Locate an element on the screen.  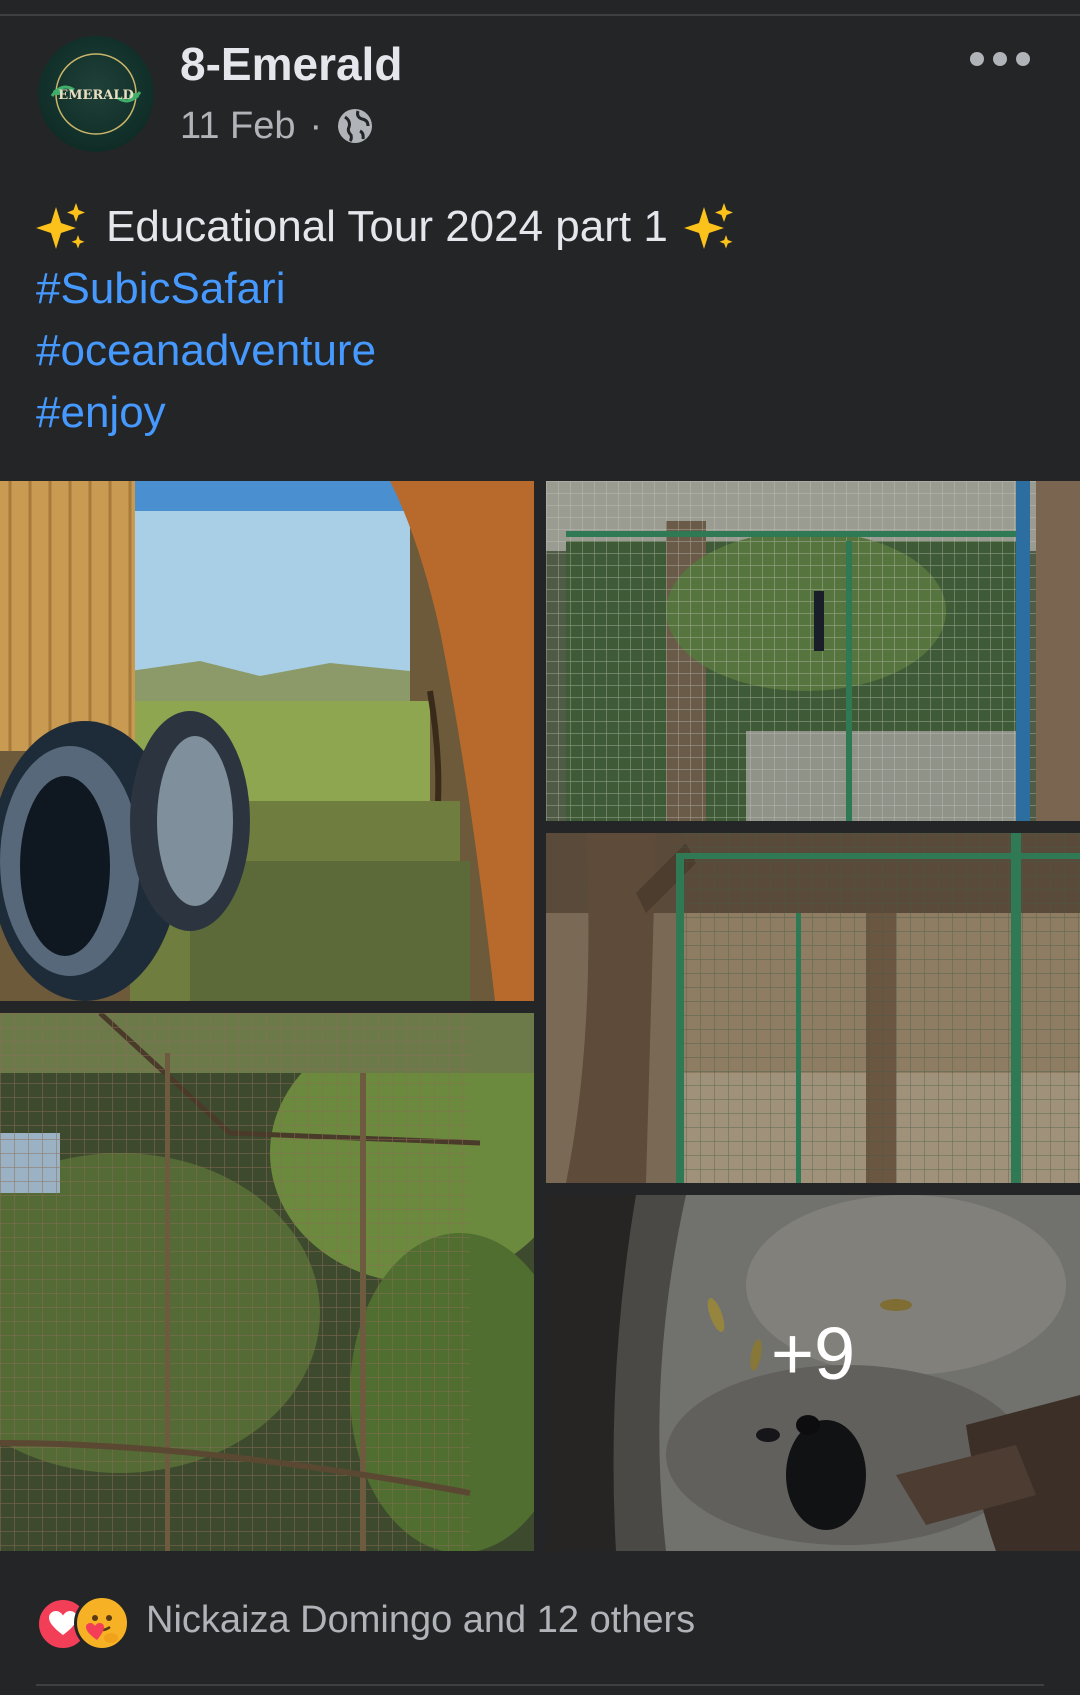
reaction-summary: Nickaiza Domingo and 12 others is located at coordinates (420, 1620).